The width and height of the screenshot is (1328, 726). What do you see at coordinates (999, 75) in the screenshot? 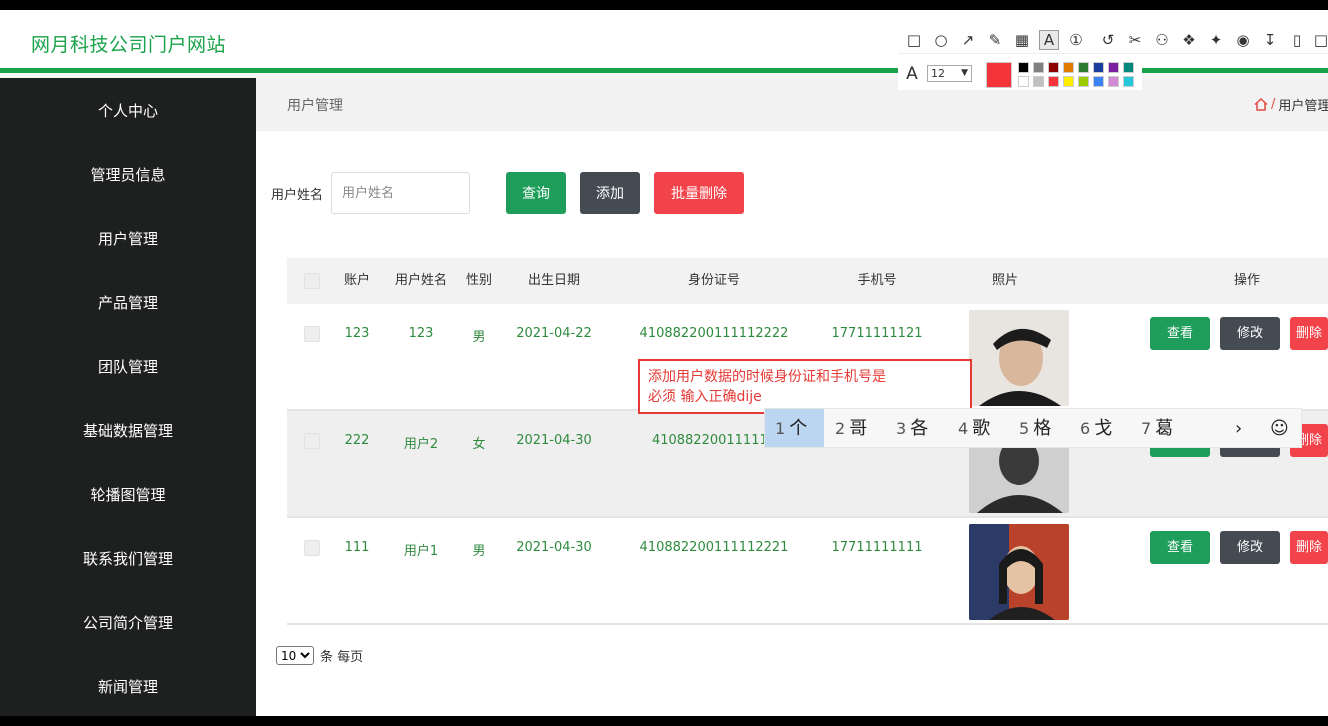
I see `current-color-swatch` at bounding box center [999, 75].